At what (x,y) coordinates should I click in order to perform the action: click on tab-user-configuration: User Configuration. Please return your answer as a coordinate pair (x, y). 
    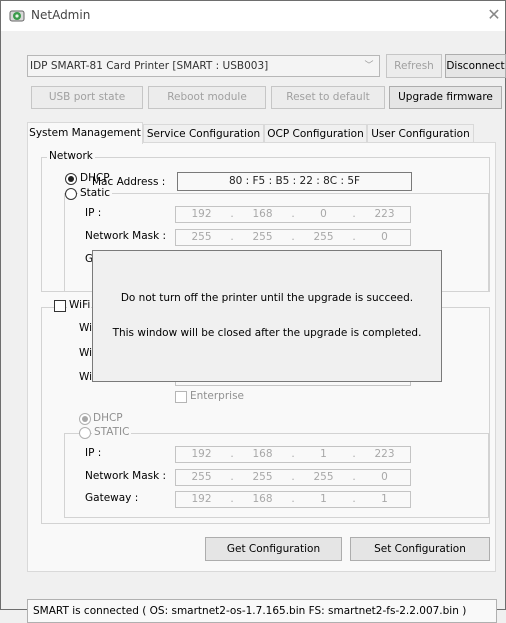
    Looking at the image, I should click on (420, 134).